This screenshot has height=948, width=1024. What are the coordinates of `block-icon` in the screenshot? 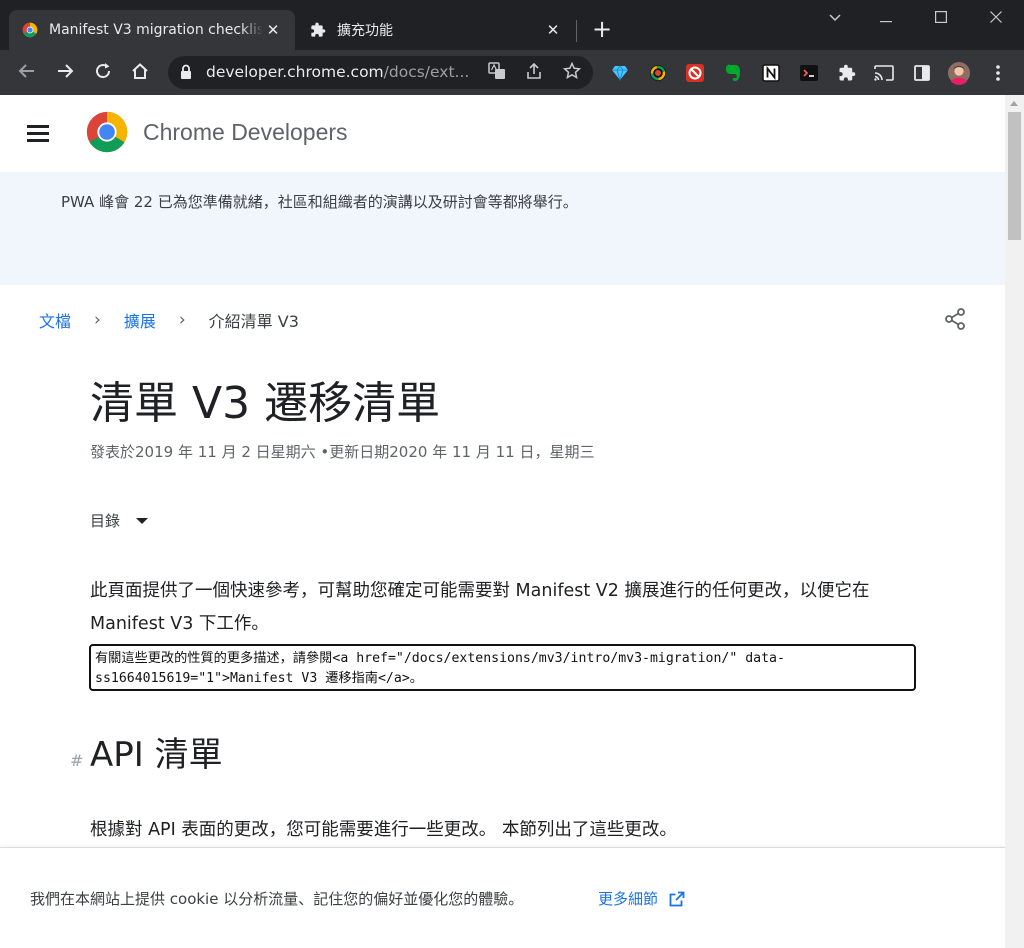 It's located at (695, 73).